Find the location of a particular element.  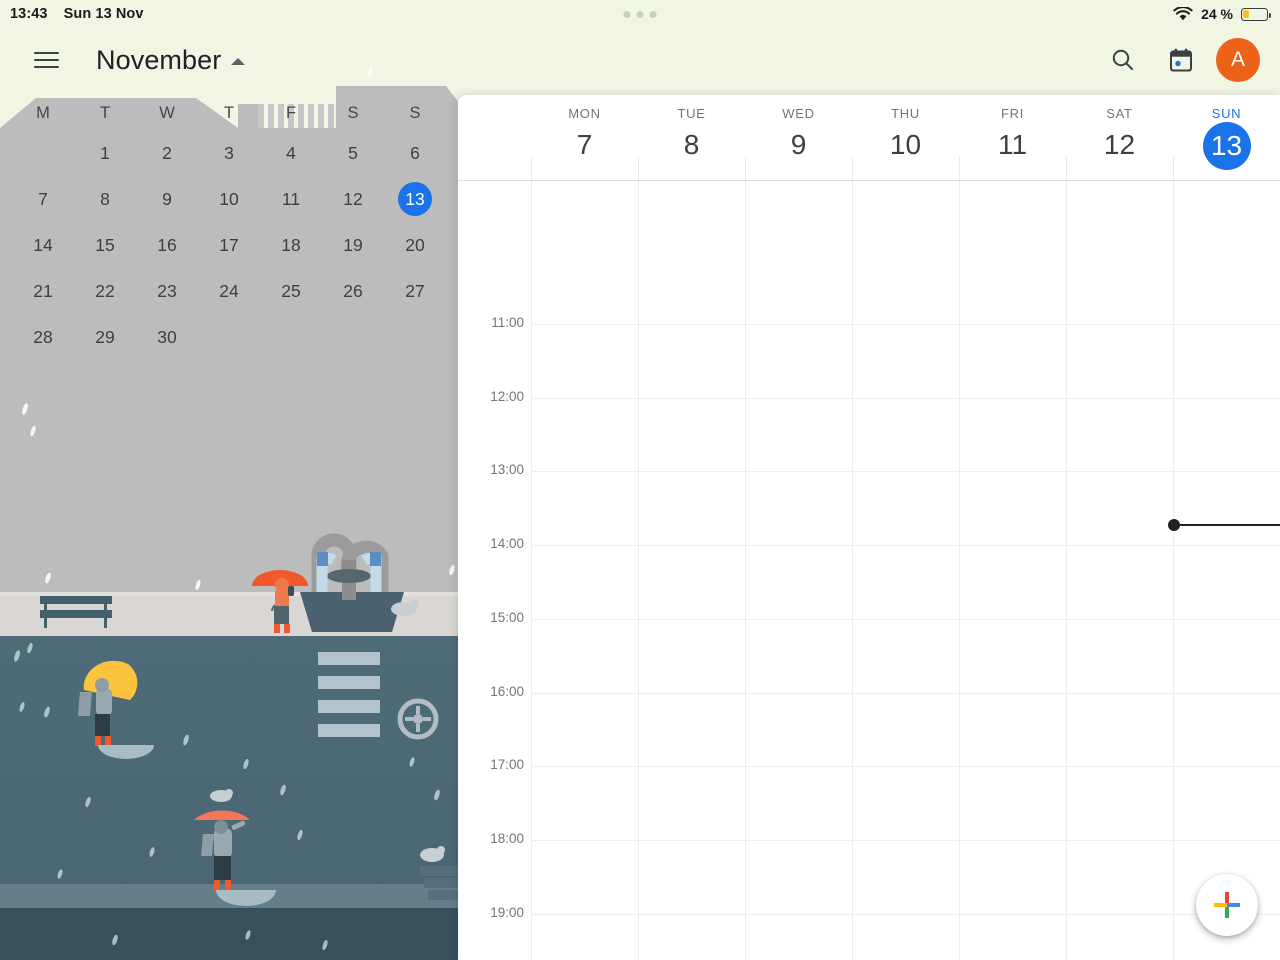

mini-month-day-21: 21 is located at coordinates (43, 291).